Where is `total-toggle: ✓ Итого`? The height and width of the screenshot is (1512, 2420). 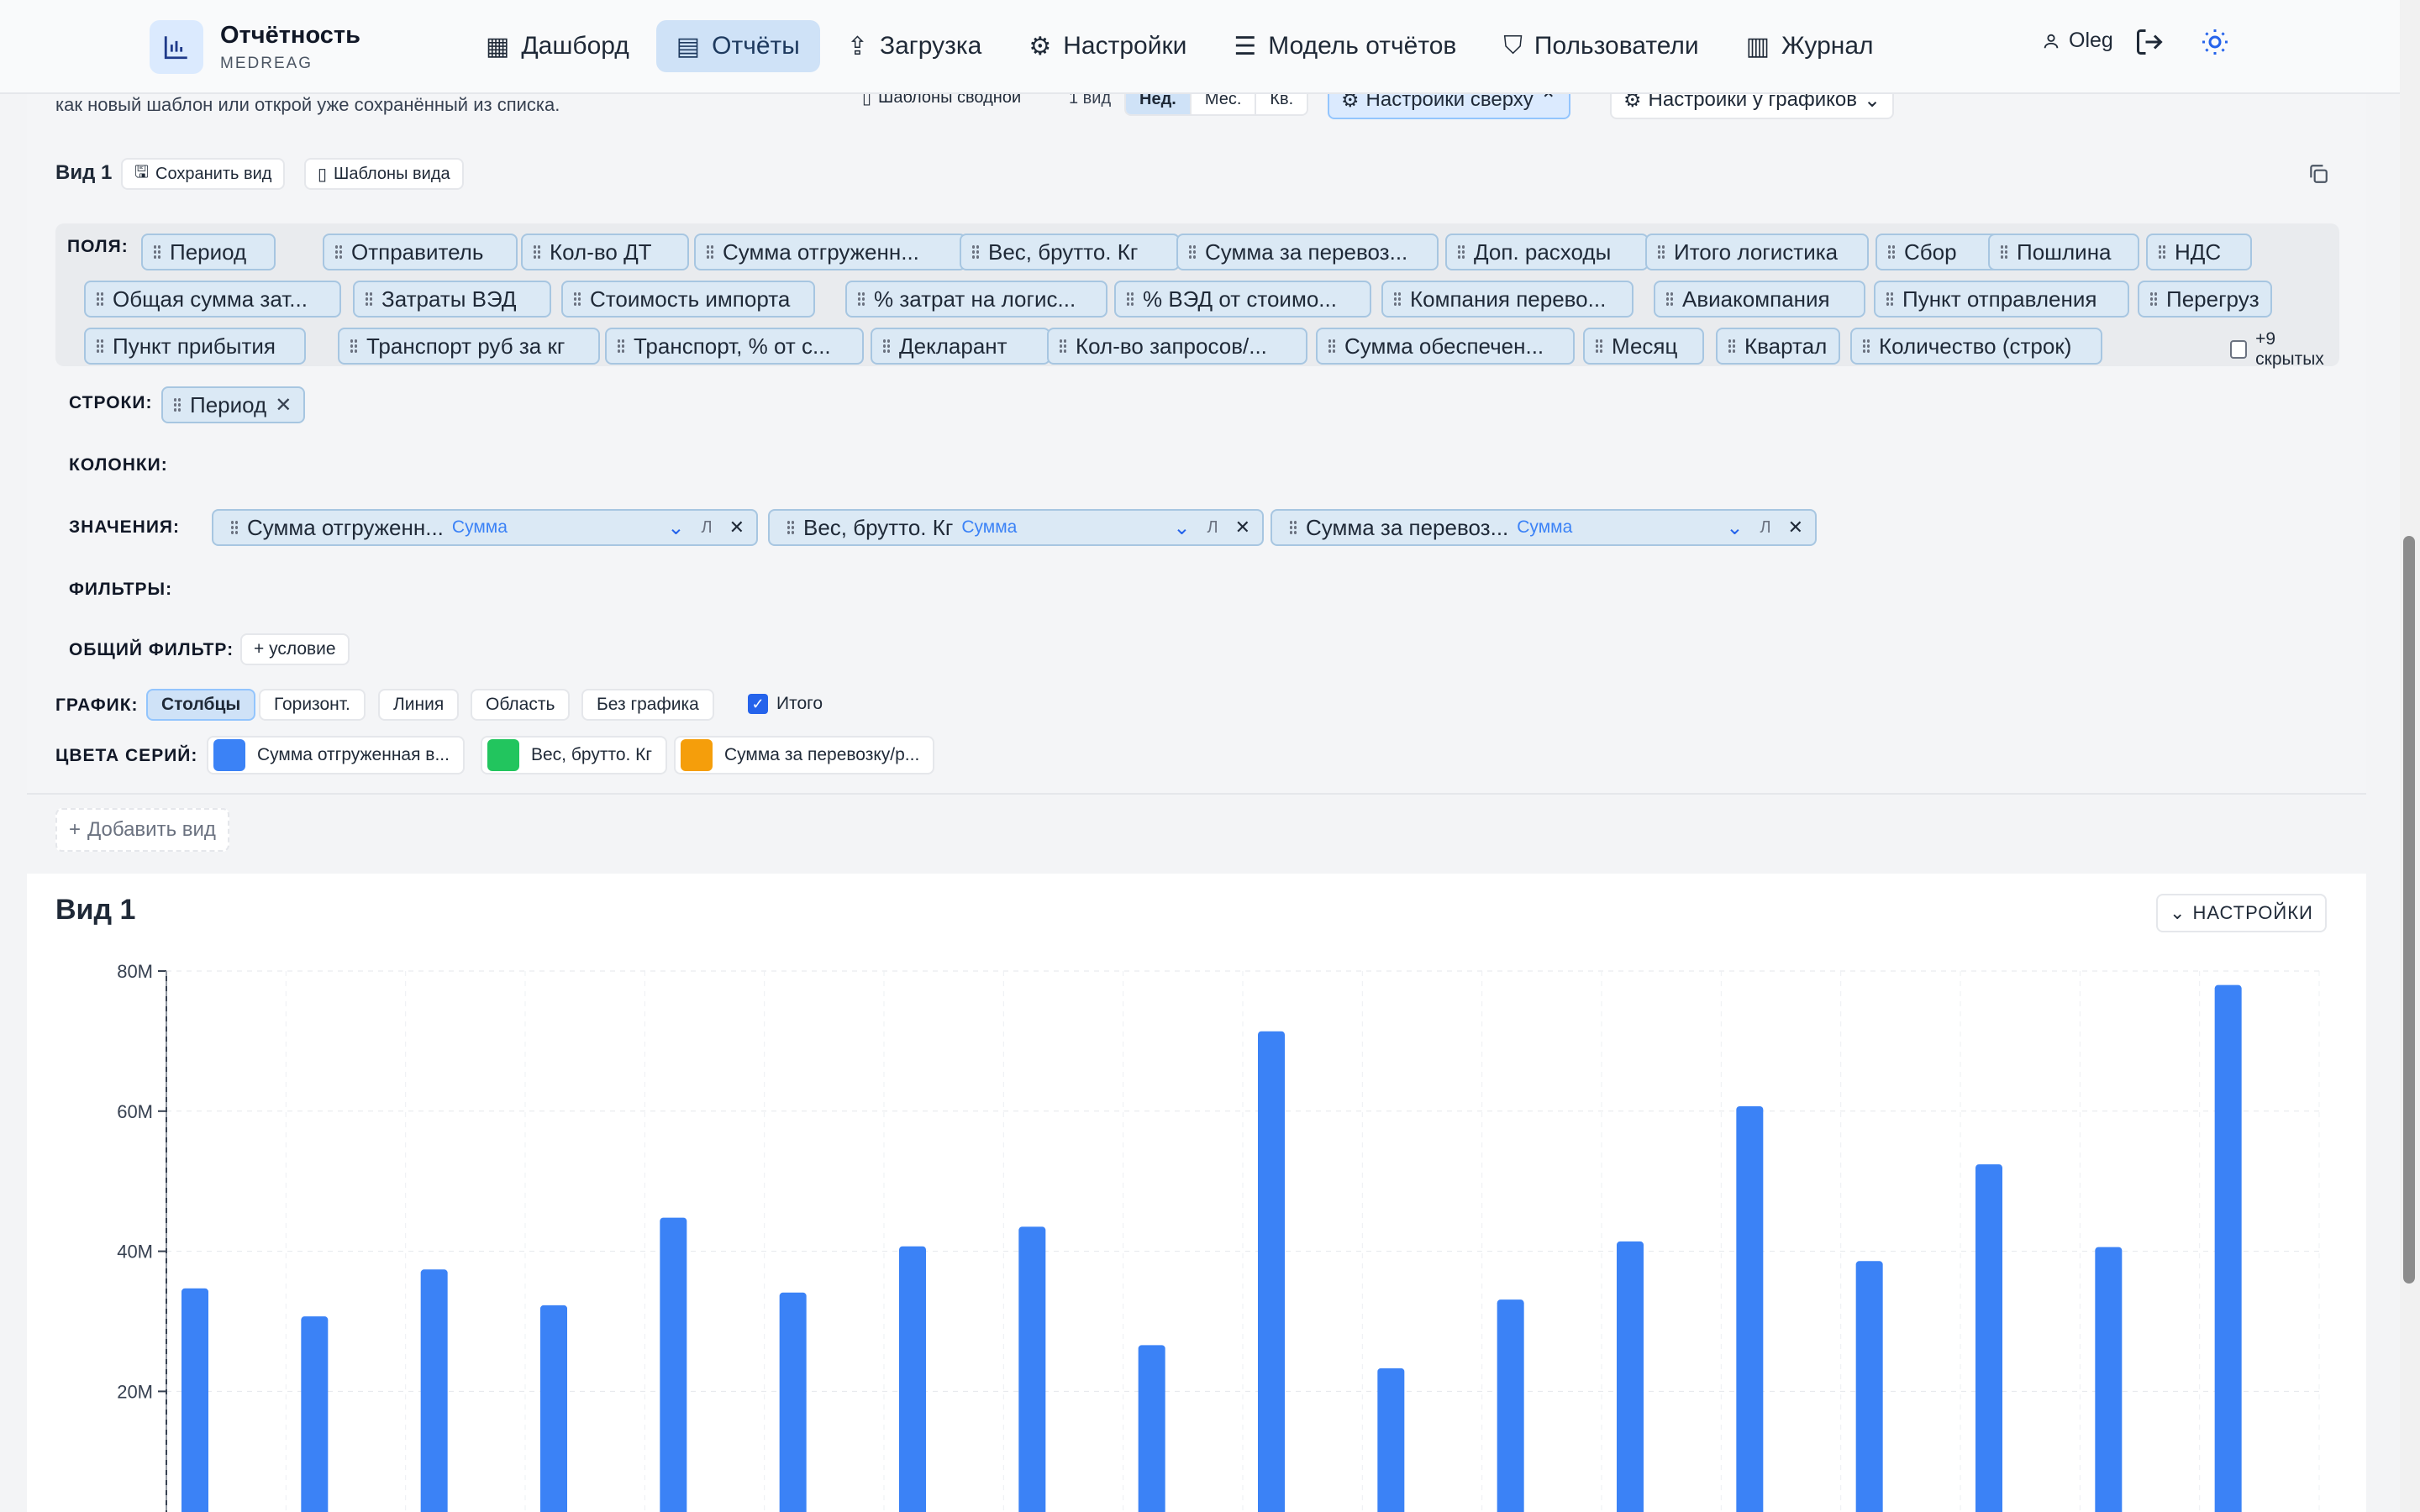
total-toggle: ✓ Итого is located at coordinates (785, 704).